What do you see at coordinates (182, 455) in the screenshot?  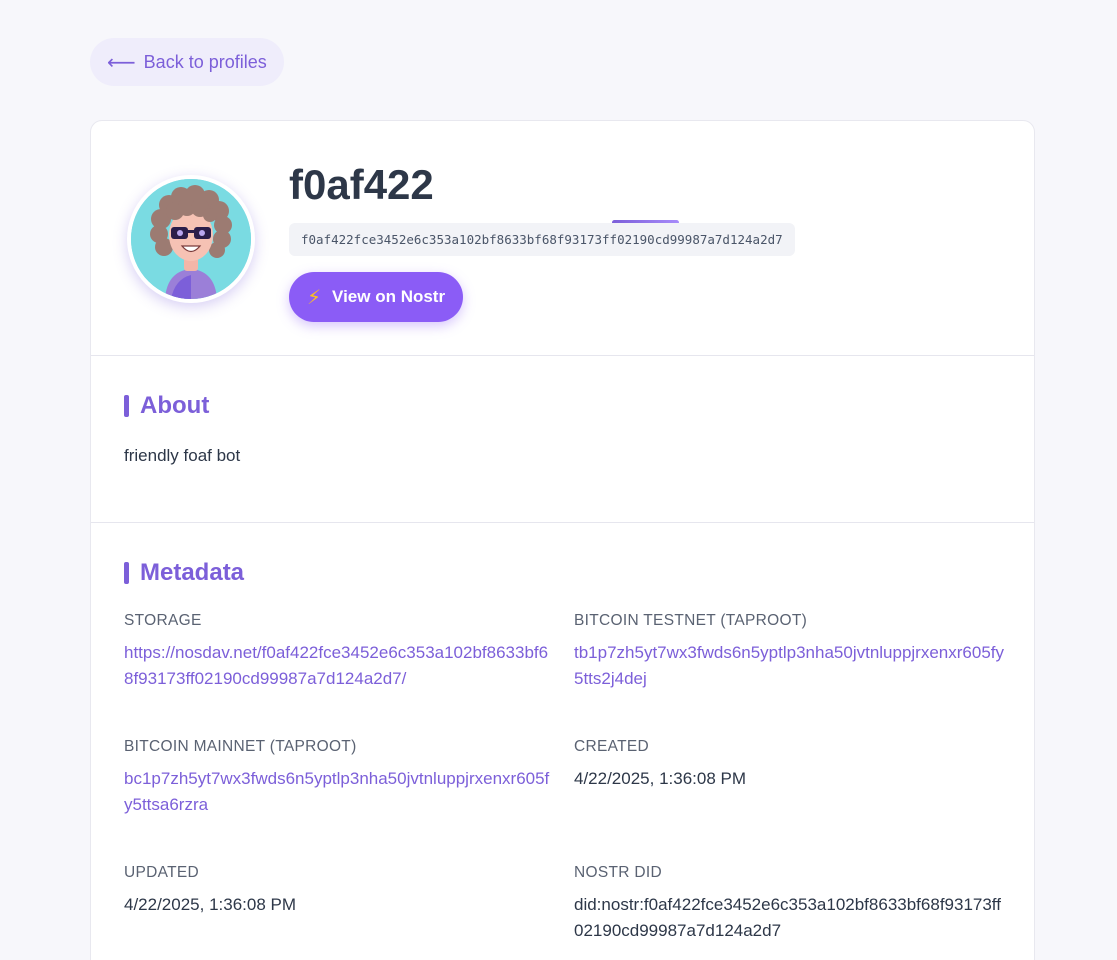 I see `about-text: friendly foaf bot` at bounding box center [182, 455].